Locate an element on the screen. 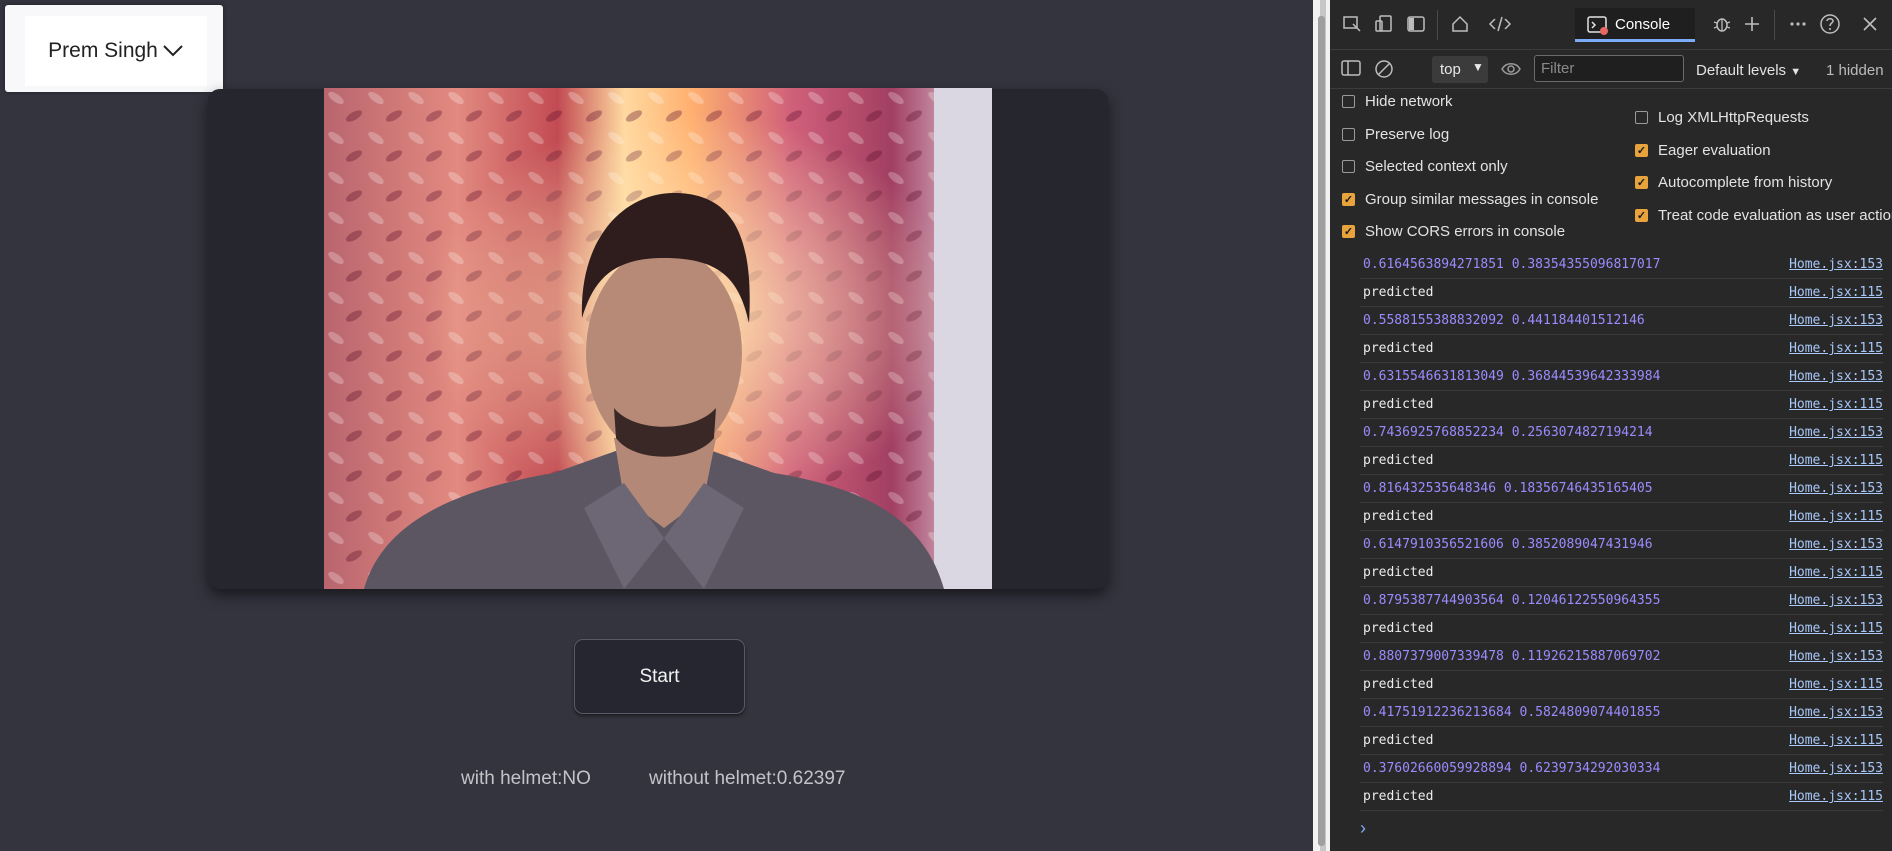  console-message-text: 0.6147910356521606 0.3852089047431946 is located at coordinates (1508, 544).